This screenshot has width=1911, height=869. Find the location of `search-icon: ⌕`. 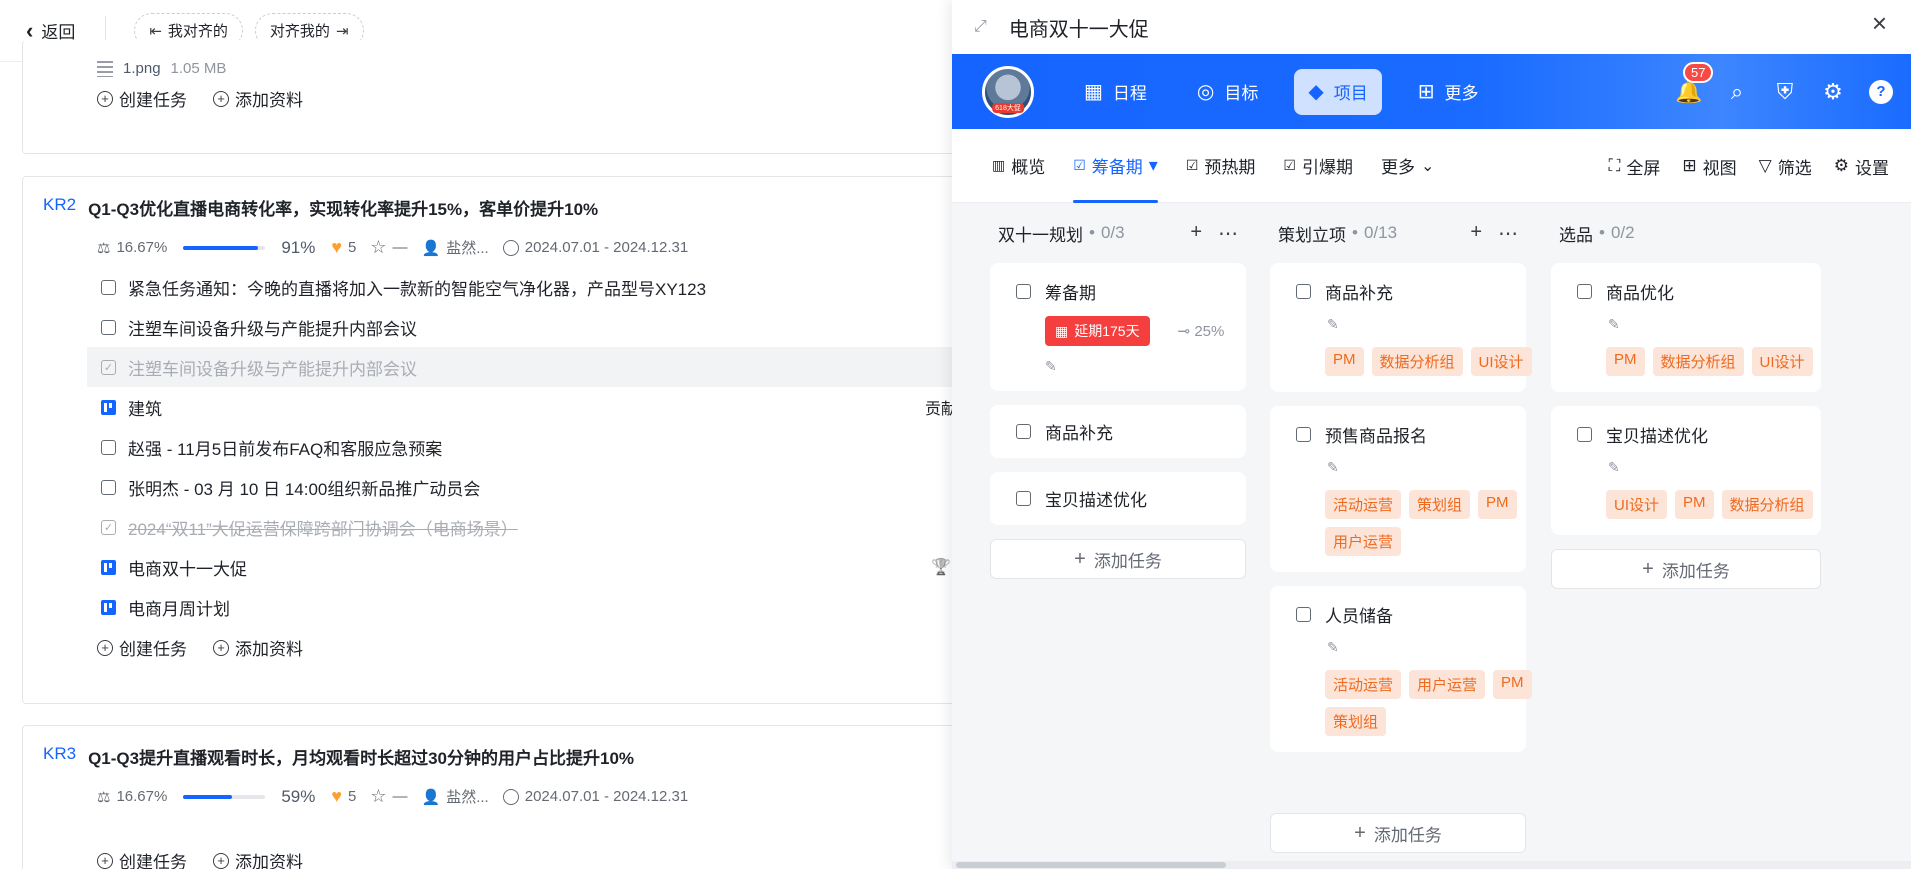

search-icon: ⌕ is located at coordinates (1737, 91).